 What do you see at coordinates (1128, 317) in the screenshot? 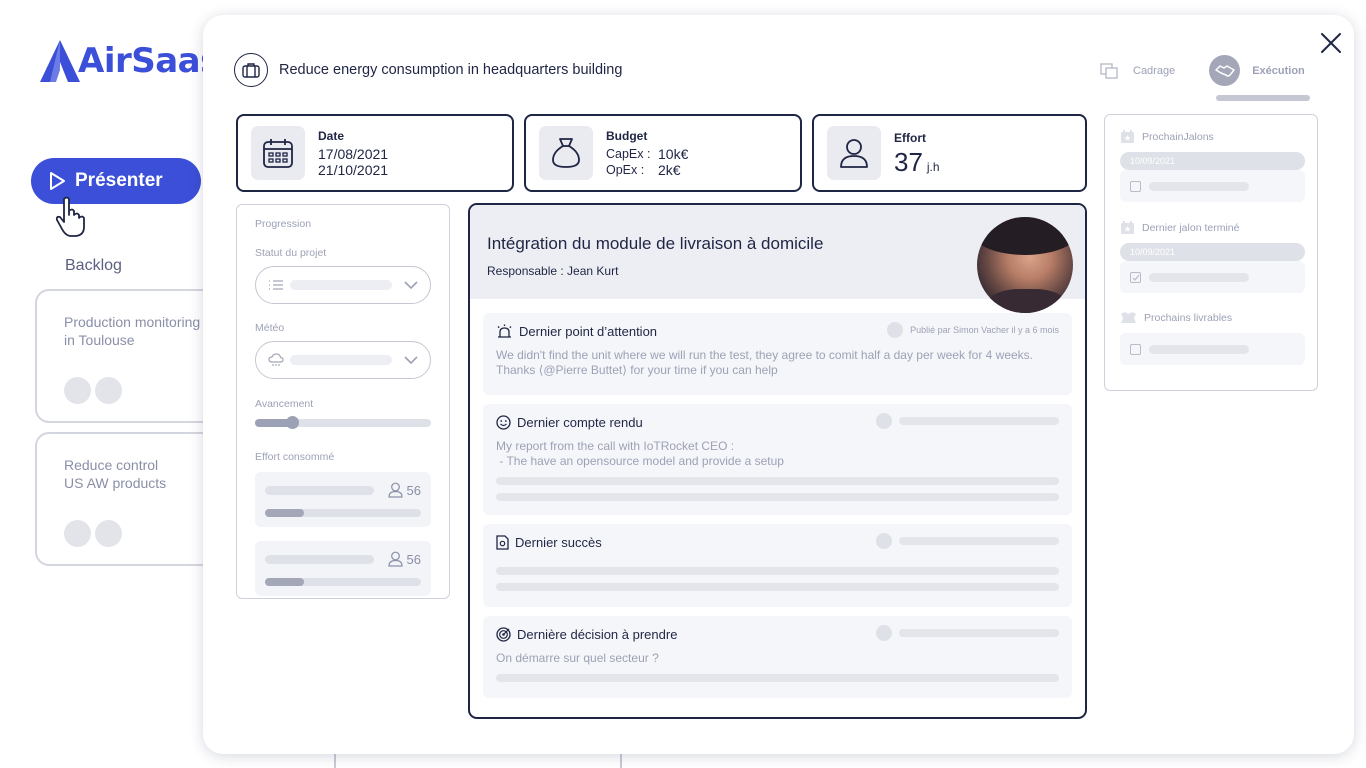
I see `deliverable-icon` at bounding box center [1128, 317].